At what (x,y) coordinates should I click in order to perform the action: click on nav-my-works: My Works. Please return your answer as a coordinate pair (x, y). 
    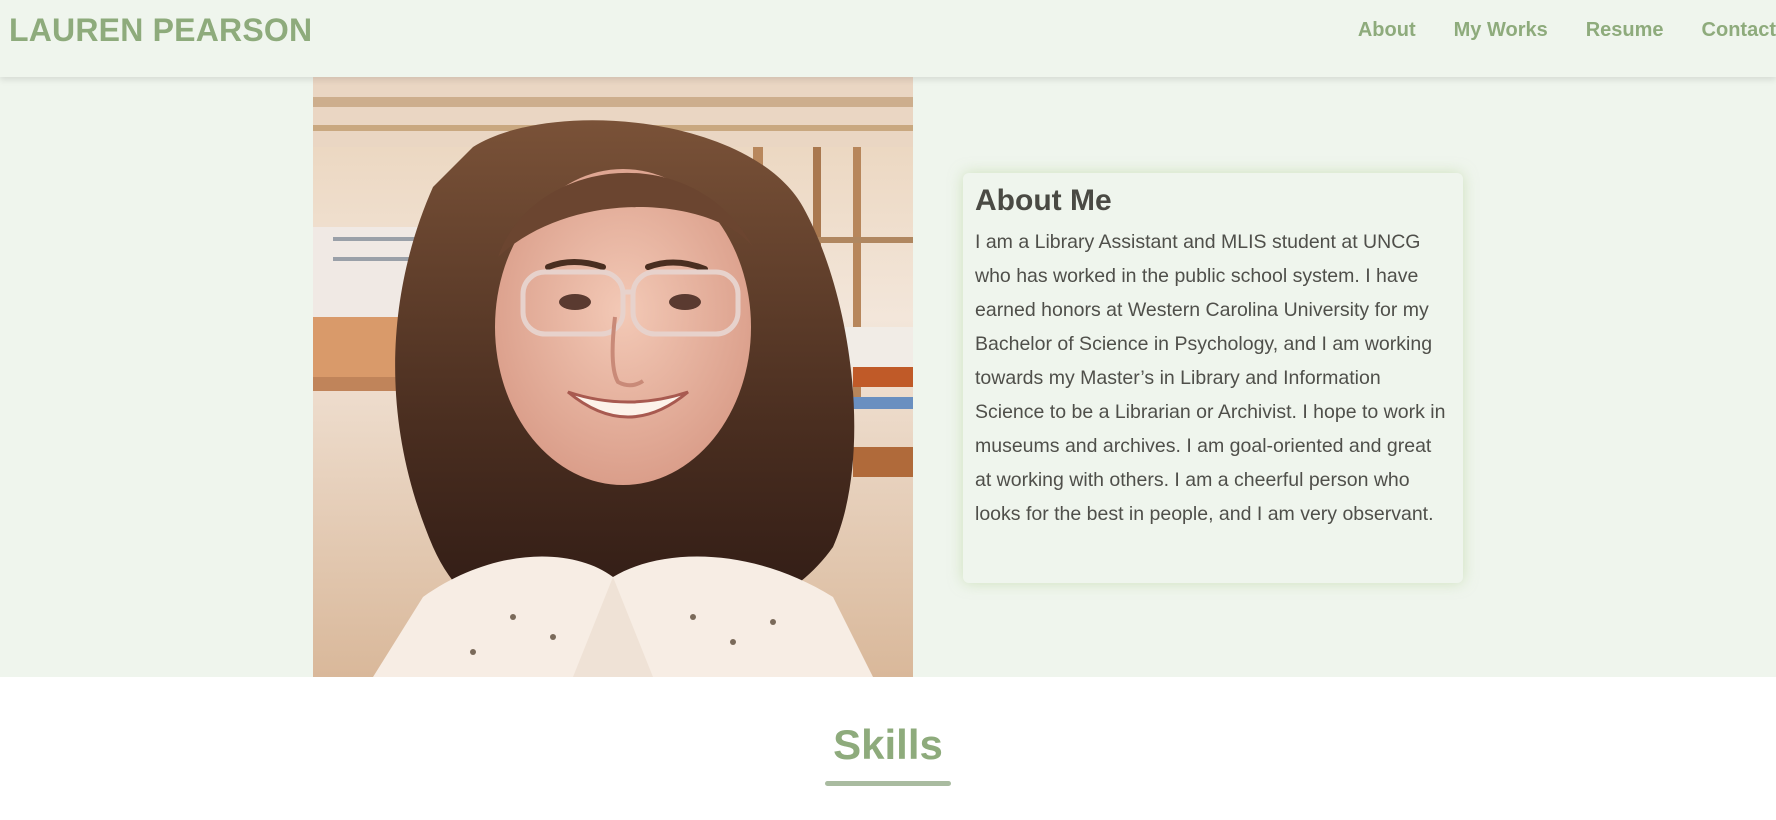
    Looking at the image, I should click on (1501, 30).